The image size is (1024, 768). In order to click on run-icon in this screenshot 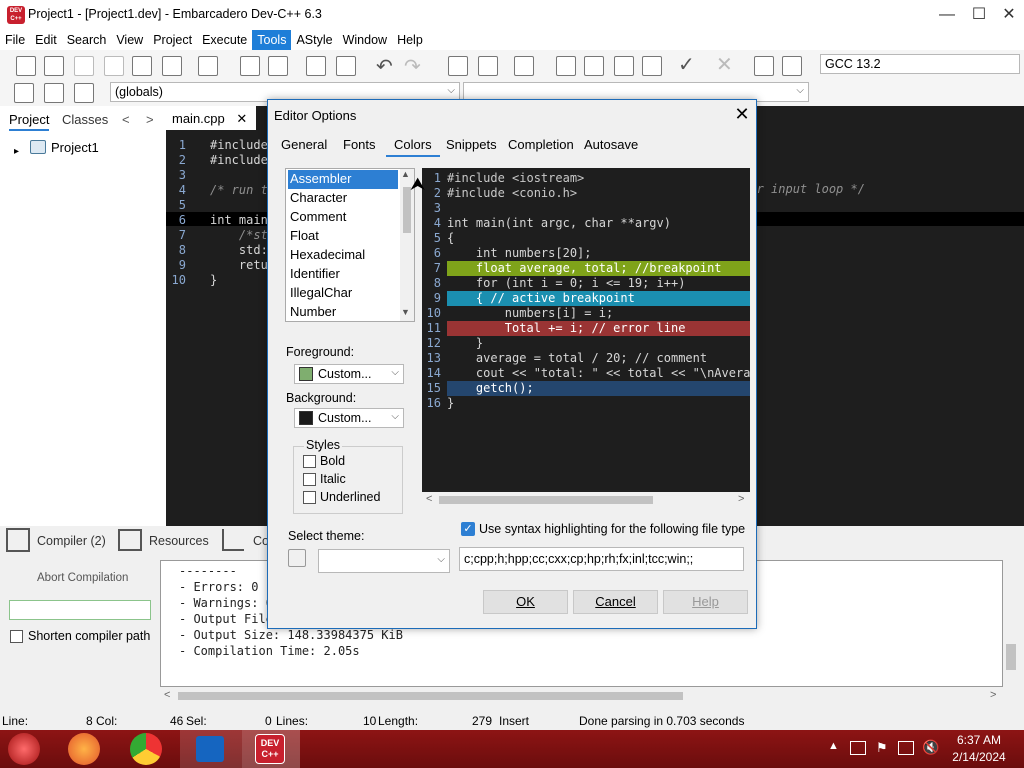, I will do `click(594, 66)`.